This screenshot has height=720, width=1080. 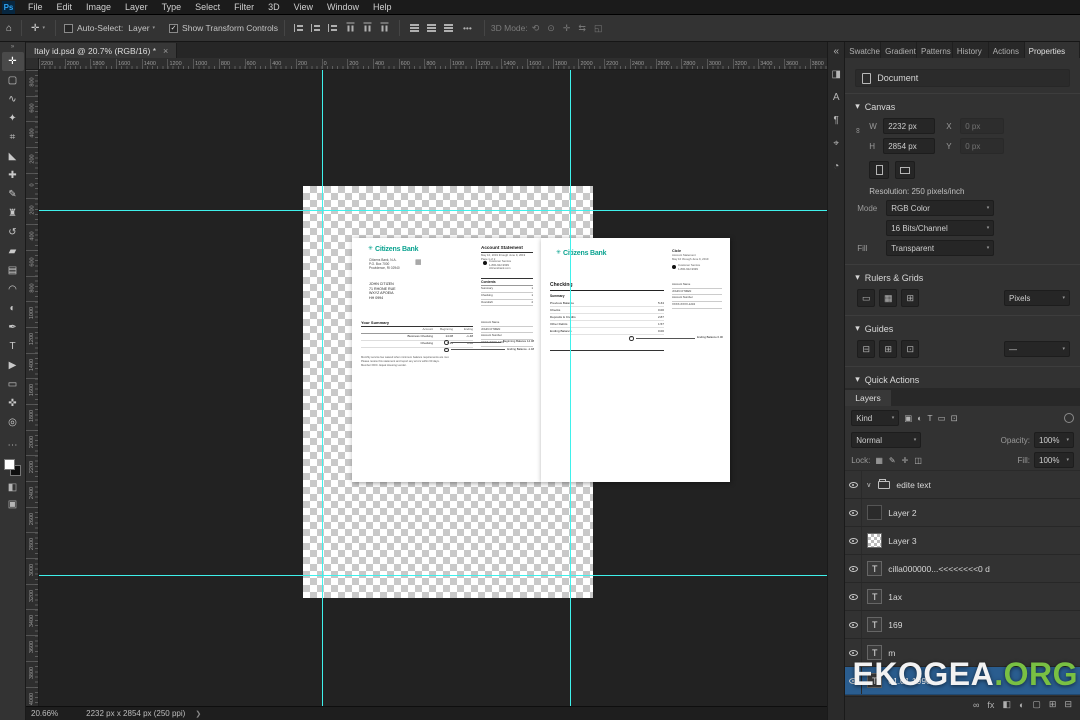 What do you see at coordinates (244, 7) in the screenshot?
I see `menu-item: Filter` at bounding box center [244, 7].